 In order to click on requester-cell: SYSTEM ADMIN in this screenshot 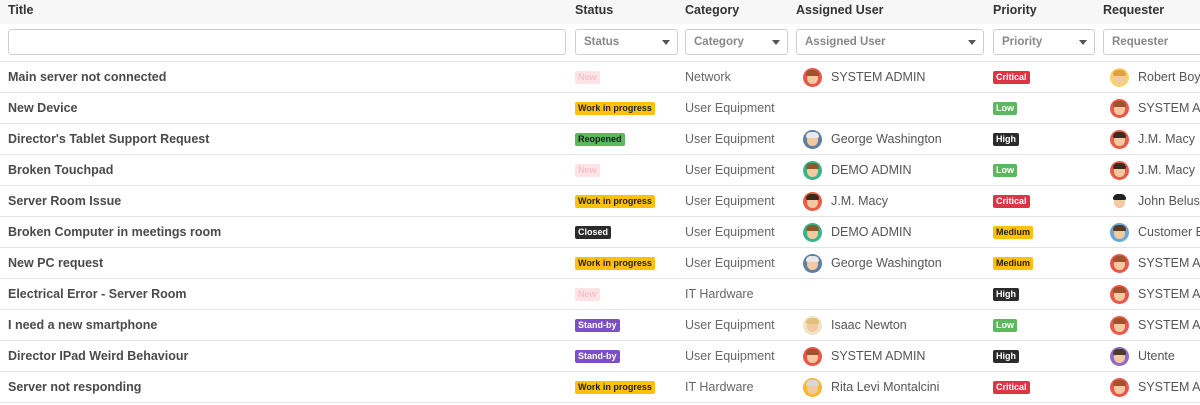, I will do `click(1155, 325)`.